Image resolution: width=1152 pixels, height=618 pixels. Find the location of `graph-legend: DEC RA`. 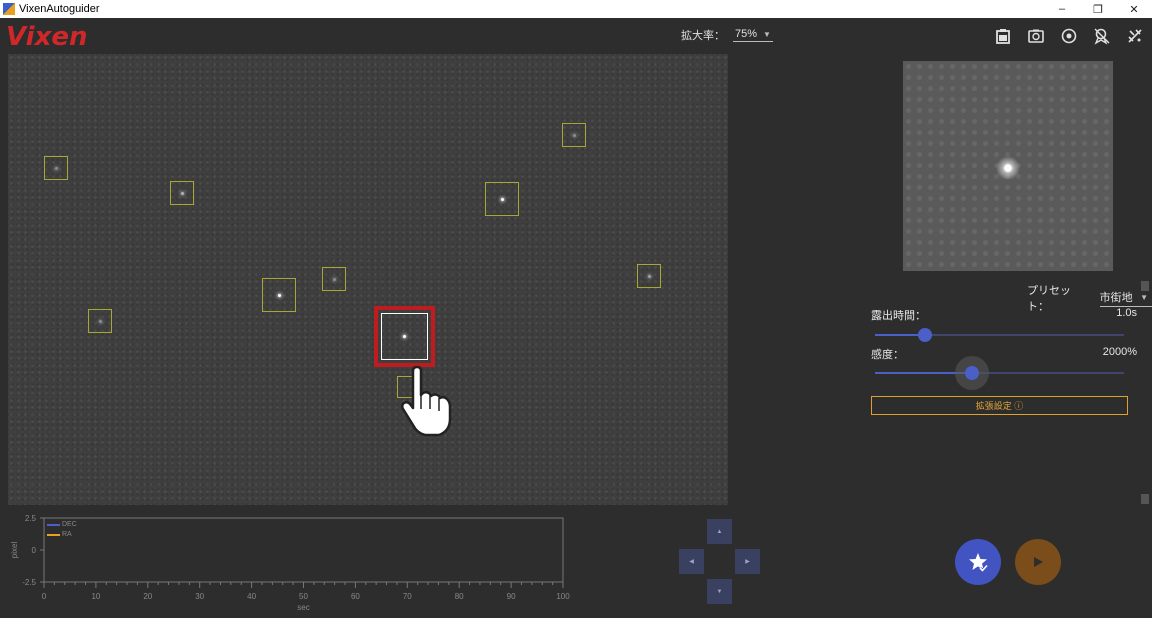

graph-legend: DEC RA is located at coordinates (62, 530).